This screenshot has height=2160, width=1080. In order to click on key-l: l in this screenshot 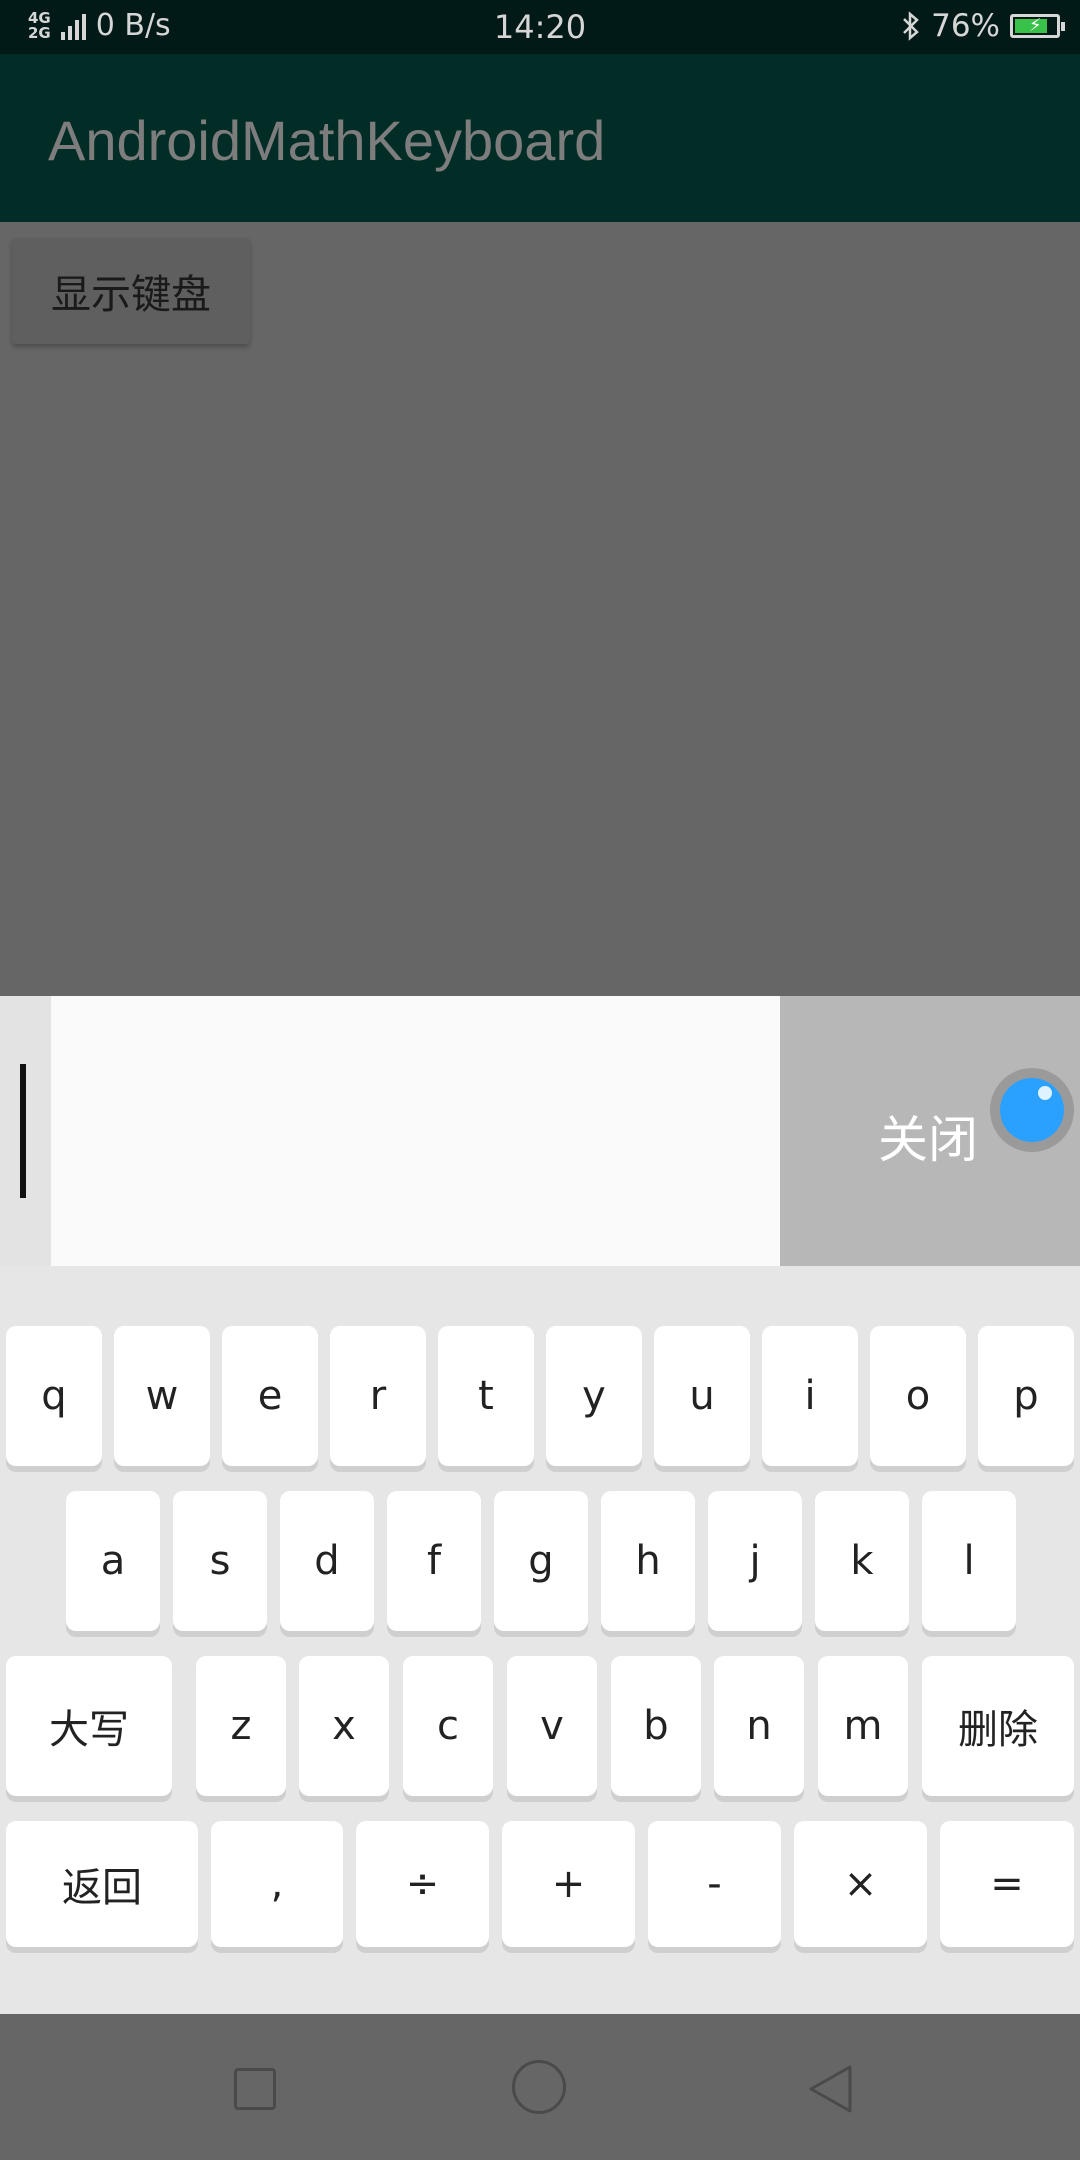, I will do `click(969, 1561)`.